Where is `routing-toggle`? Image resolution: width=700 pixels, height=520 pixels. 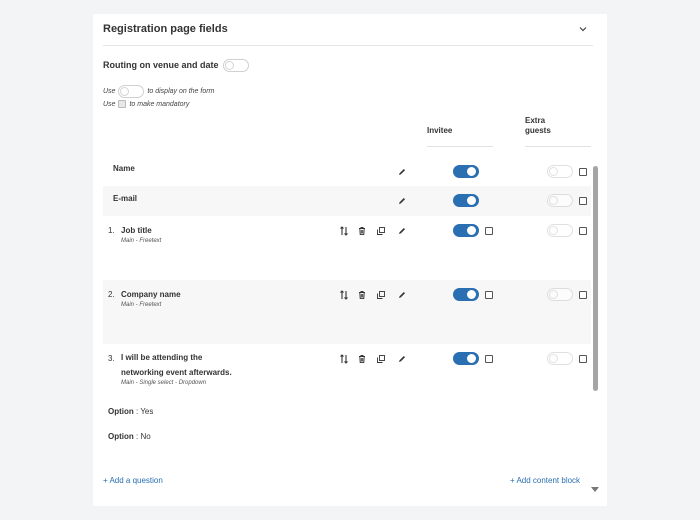
routing-toggle is located at coordinates (235, 65).